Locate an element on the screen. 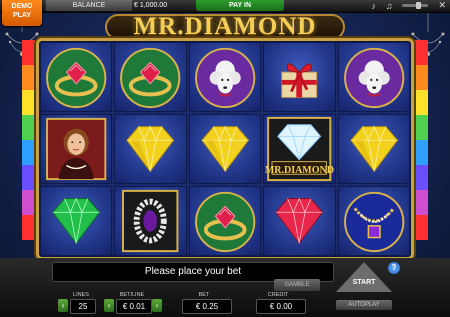  volume-slider is located at coordinates (415, 5).